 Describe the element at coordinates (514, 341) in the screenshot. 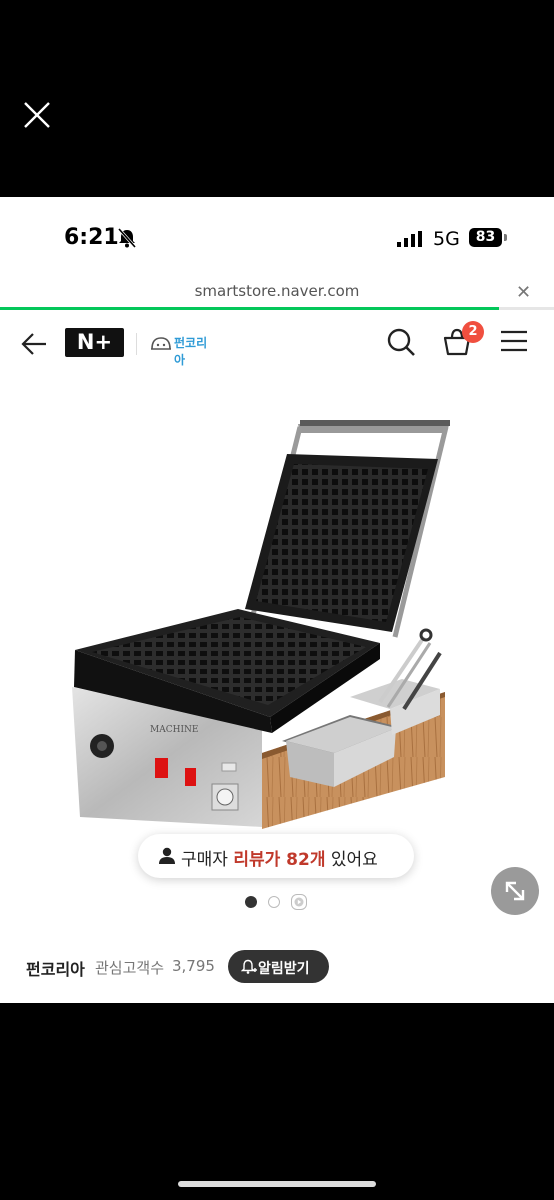

I see `menu-icon` at that location.